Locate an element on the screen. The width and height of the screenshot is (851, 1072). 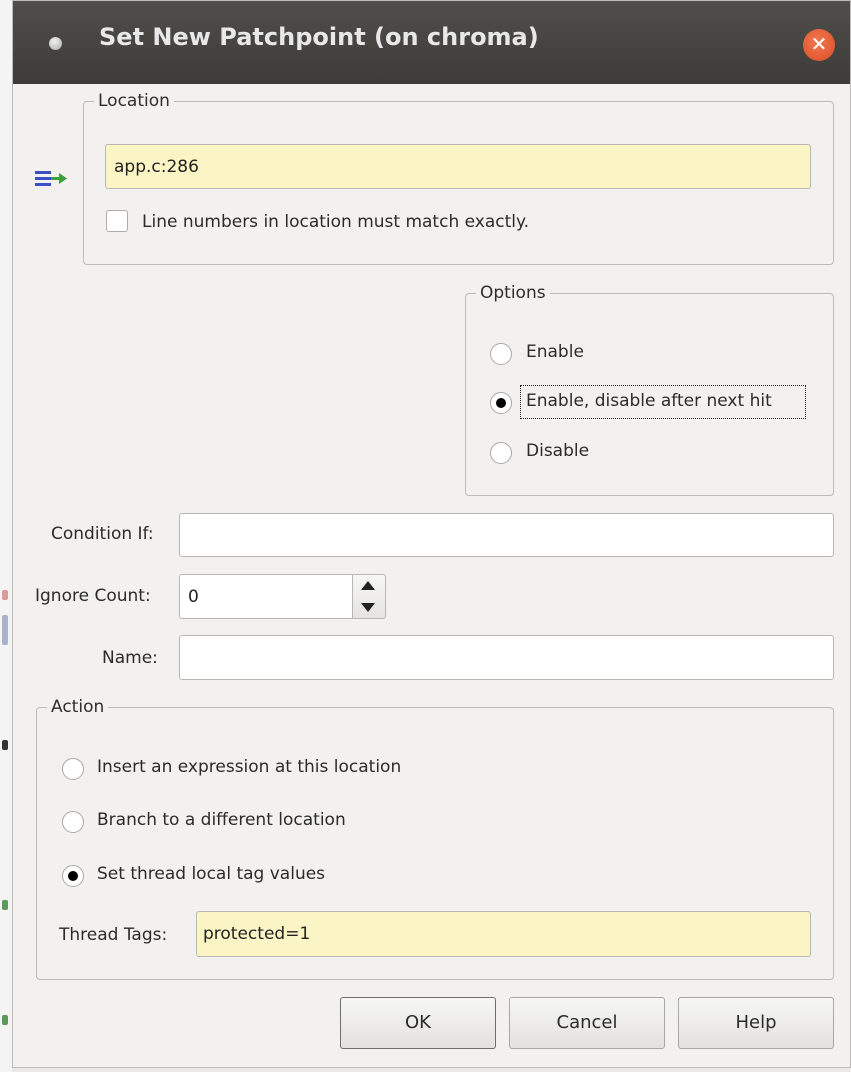
option-disable-radio is located at coordinates (501, 453).